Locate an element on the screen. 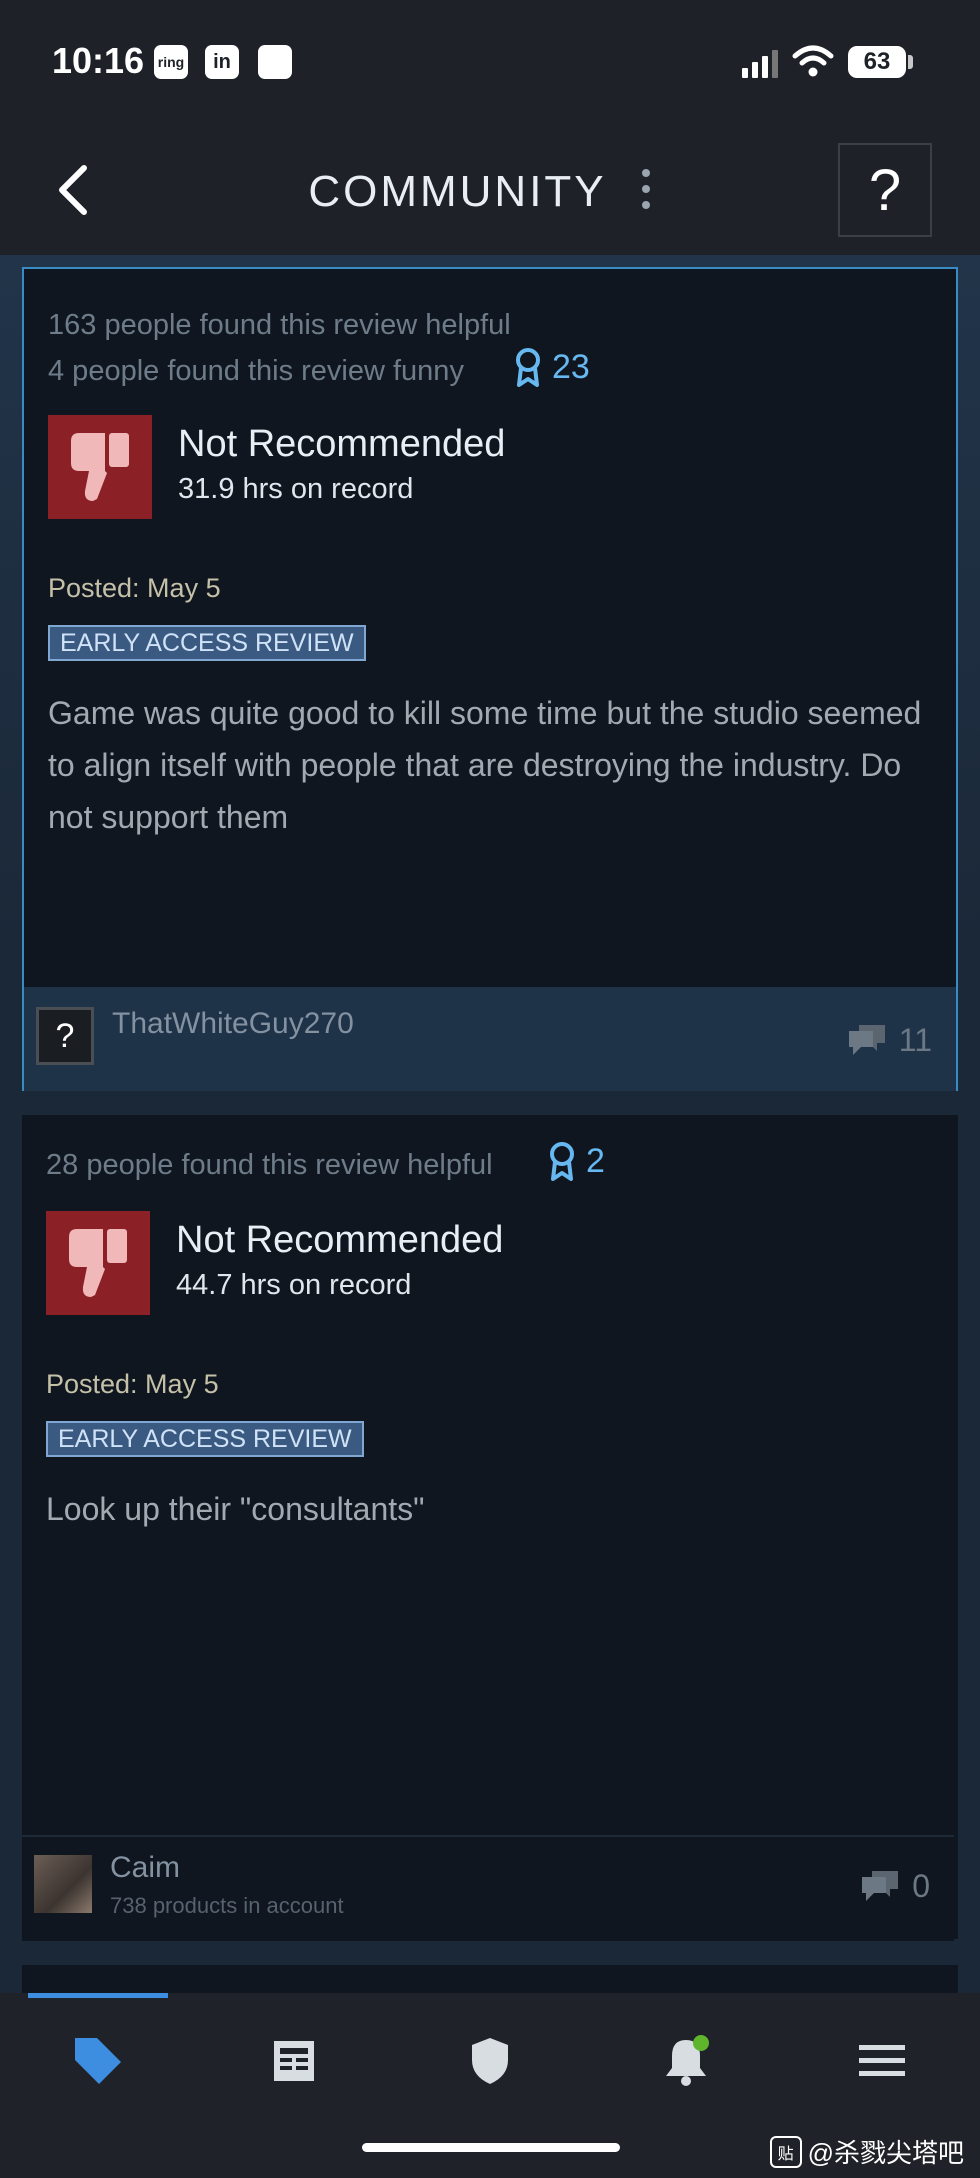  battery-cap is located at coordinates (910, 62).